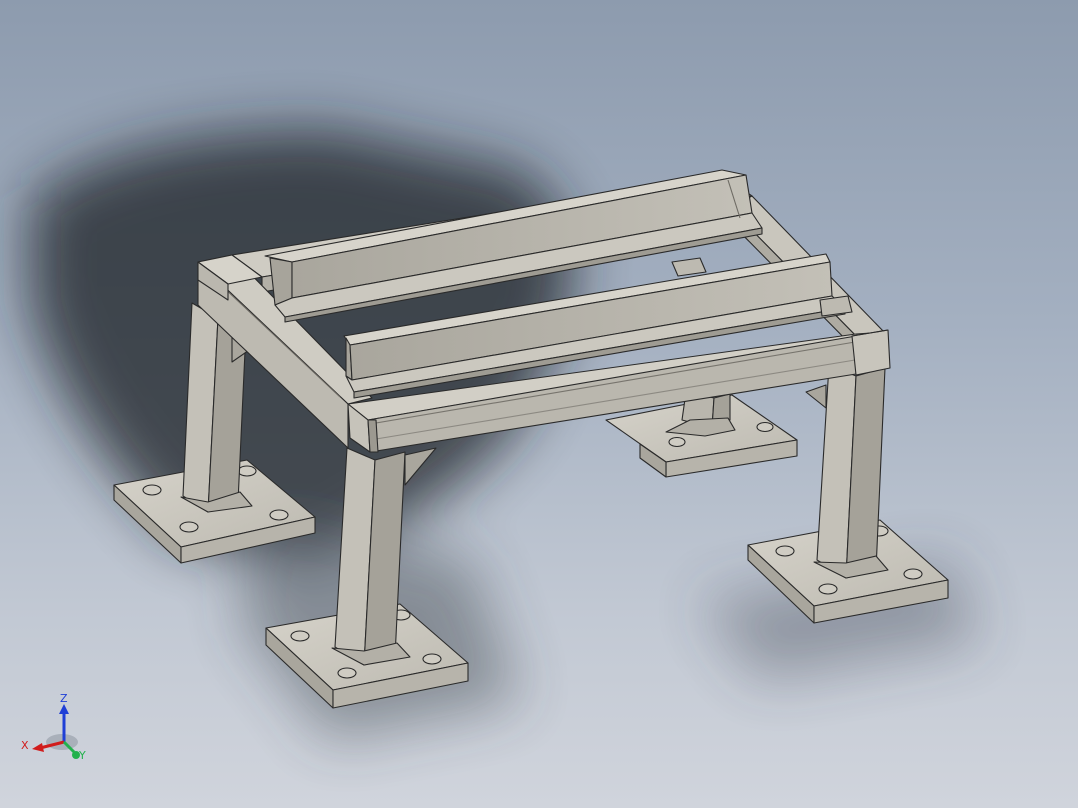 The image size is (1078, 808). Describe the element at coordinates (38, 747) in the screenshot. I see `x-axis-arrow-icon` at that location.